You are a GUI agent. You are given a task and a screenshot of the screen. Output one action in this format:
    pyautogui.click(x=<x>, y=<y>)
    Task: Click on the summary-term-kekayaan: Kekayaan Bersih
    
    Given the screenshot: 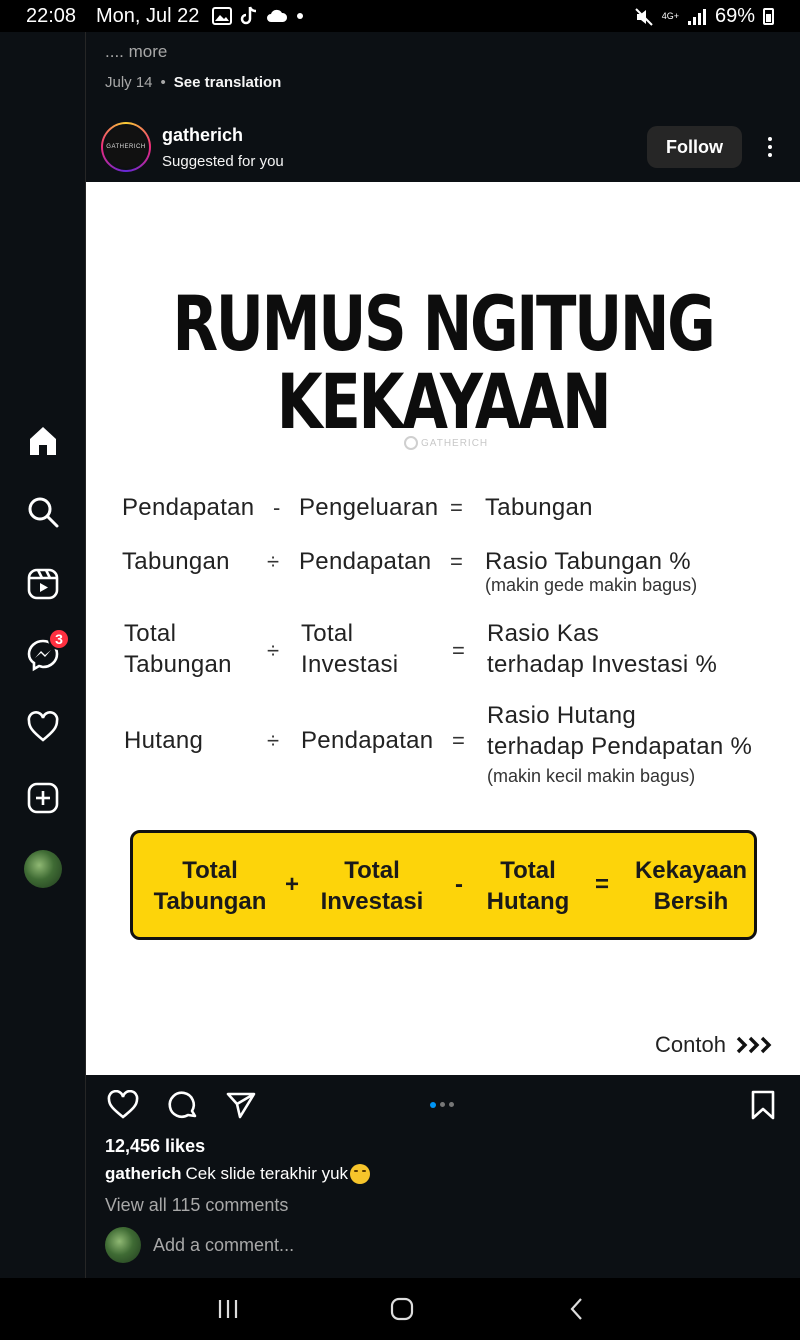 What is the action you would take?
    pyautogui.click(x=691, y=886)
    